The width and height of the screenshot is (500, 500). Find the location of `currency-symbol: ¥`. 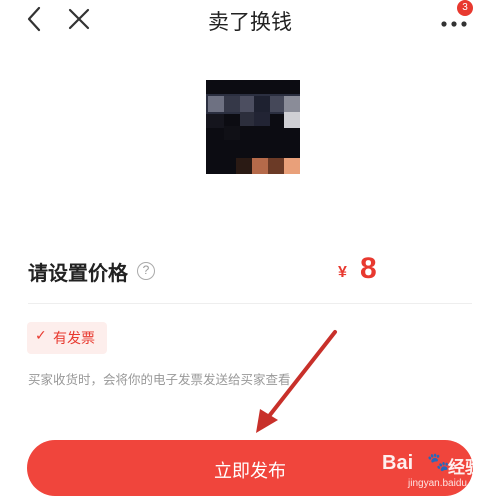

currency-symbol: ¥ is located at coordinates (342, 272).